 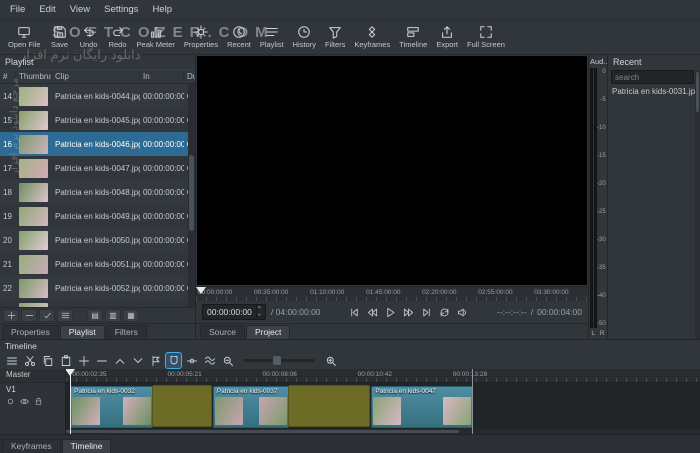 I want to click on recent-search-input, so click(x=652, y=77).